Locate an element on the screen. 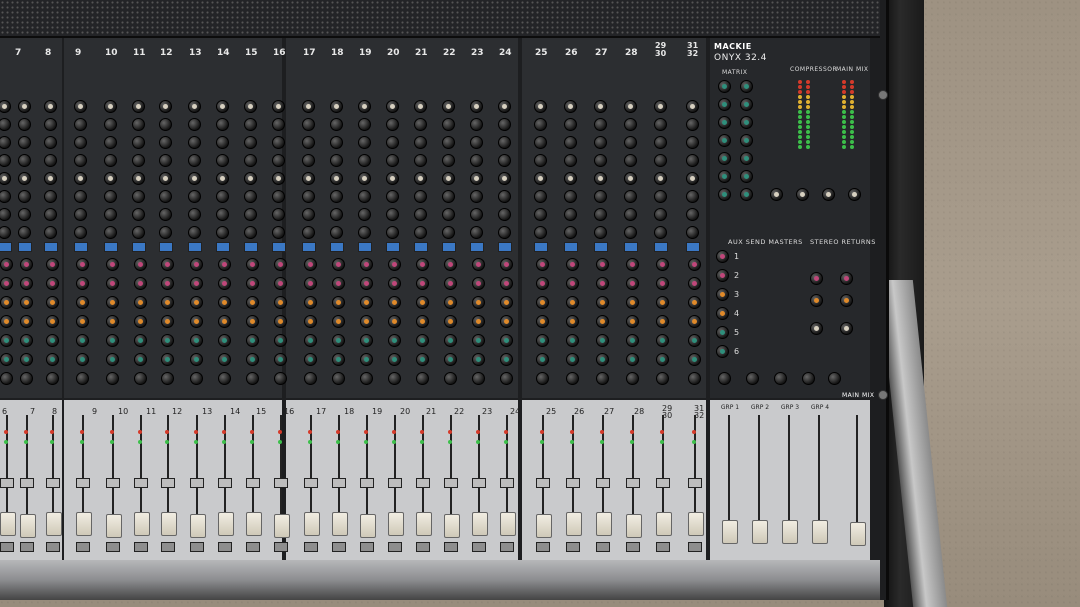 The width and height of the screenshot is (1080, 607). compressor-knob is located at coordinates (776, 194).